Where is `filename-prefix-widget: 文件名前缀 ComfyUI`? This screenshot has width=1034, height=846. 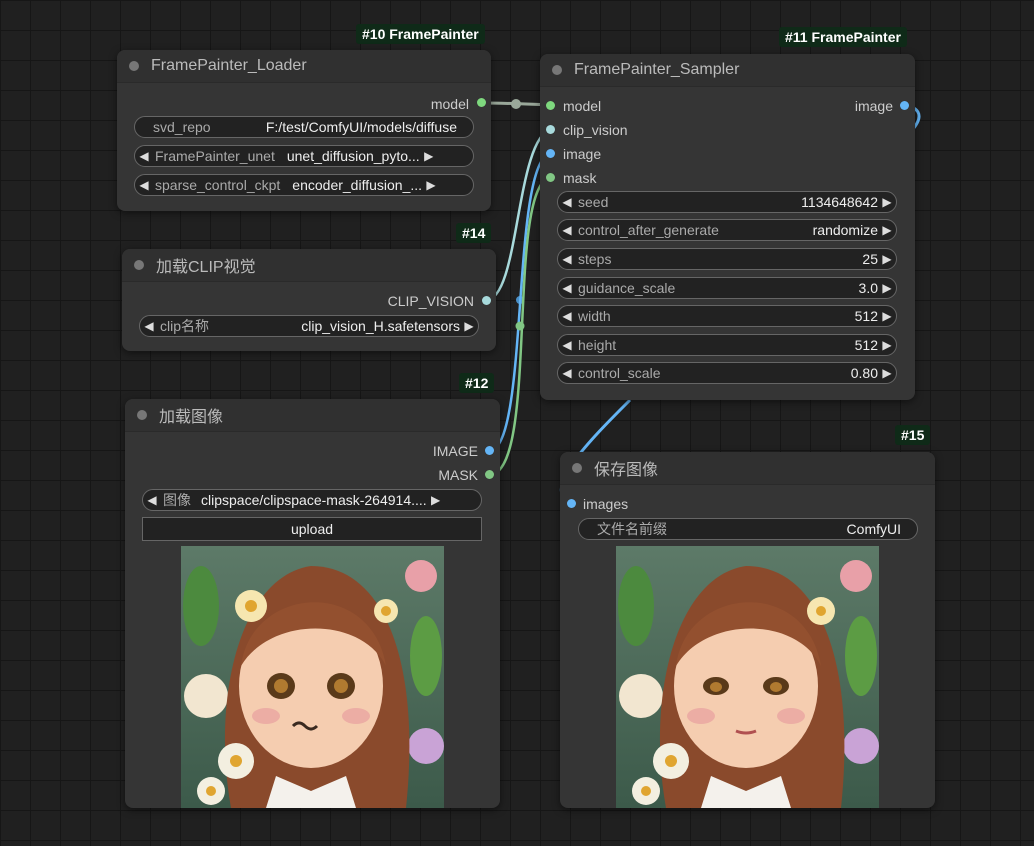 filename-prefix-widget: 文件名前缀 ComfyUI is located at coordinates (748, 529).